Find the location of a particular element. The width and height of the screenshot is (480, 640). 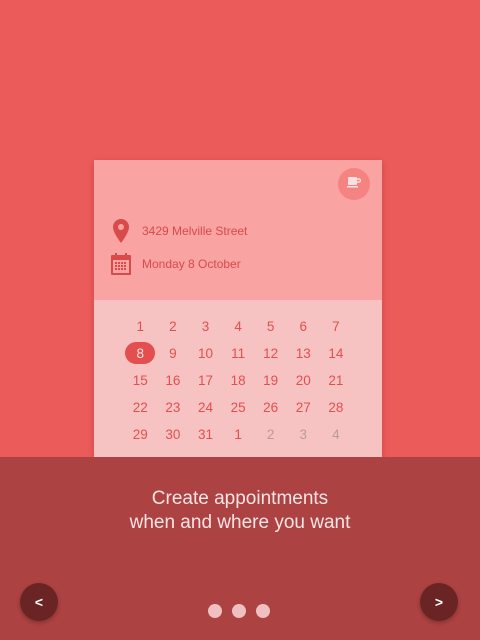

calendar-day: 11 is located at coordinates (238, 353).